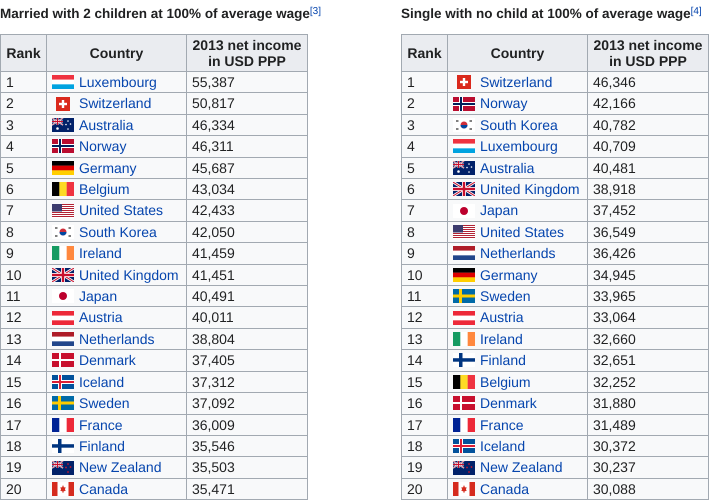 The image size is (714, 503). Describe the element at coordinates (647, 467) in the screenshot. I see `income-cell: 30,237` at that location.